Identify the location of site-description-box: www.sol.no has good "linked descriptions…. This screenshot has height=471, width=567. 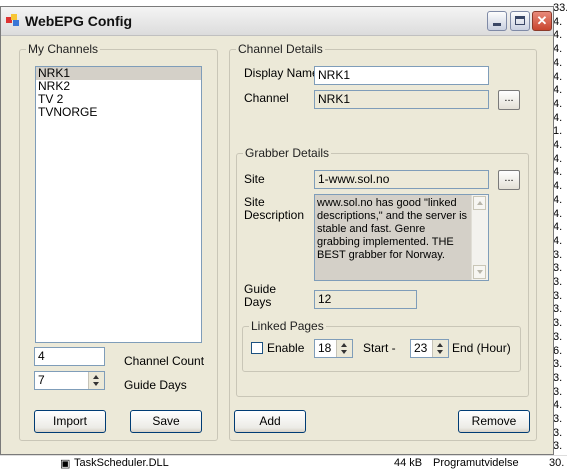
(401, 237).